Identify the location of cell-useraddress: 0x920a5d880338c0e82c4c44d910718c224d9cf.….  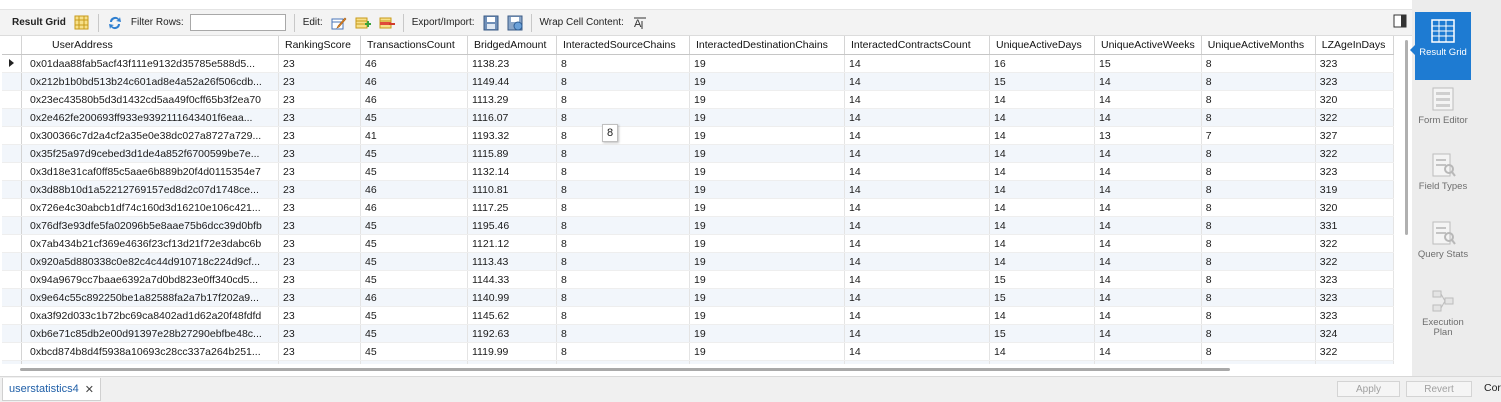
(150, 261).